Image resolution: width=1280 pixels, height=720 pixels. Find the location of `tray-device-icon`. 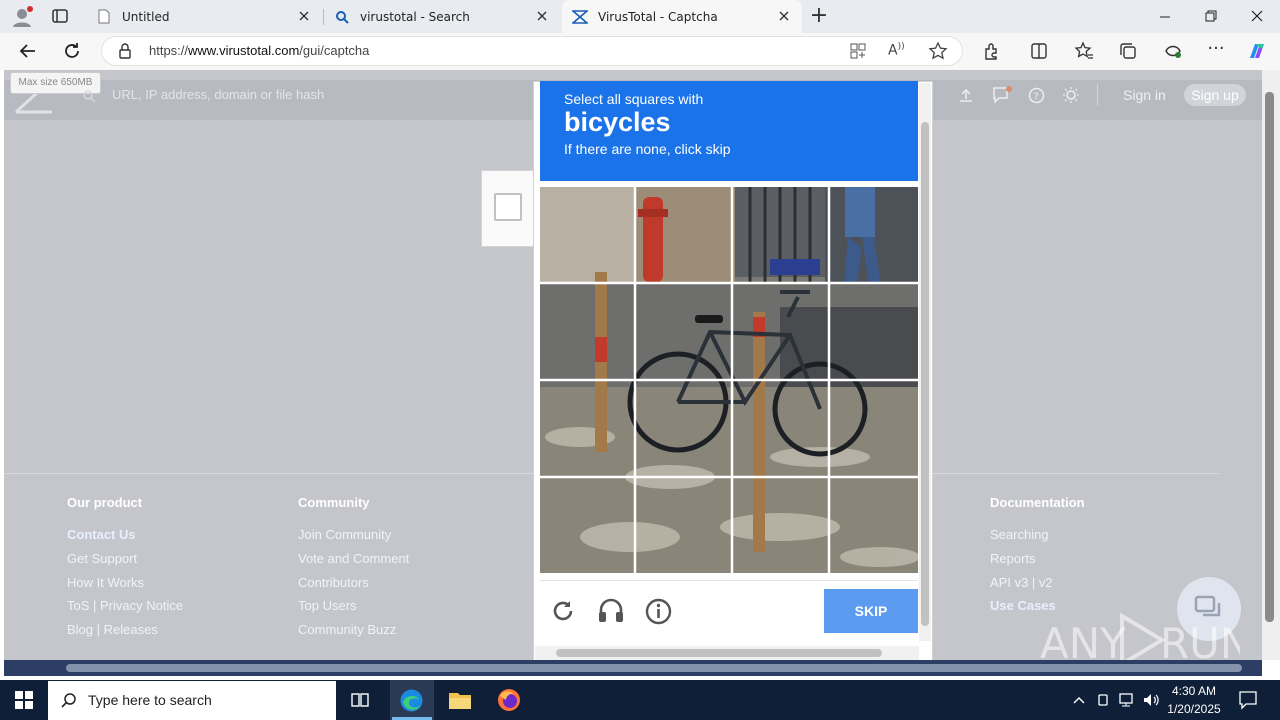

tray-device-icon is located at coordinates (1103, 700).